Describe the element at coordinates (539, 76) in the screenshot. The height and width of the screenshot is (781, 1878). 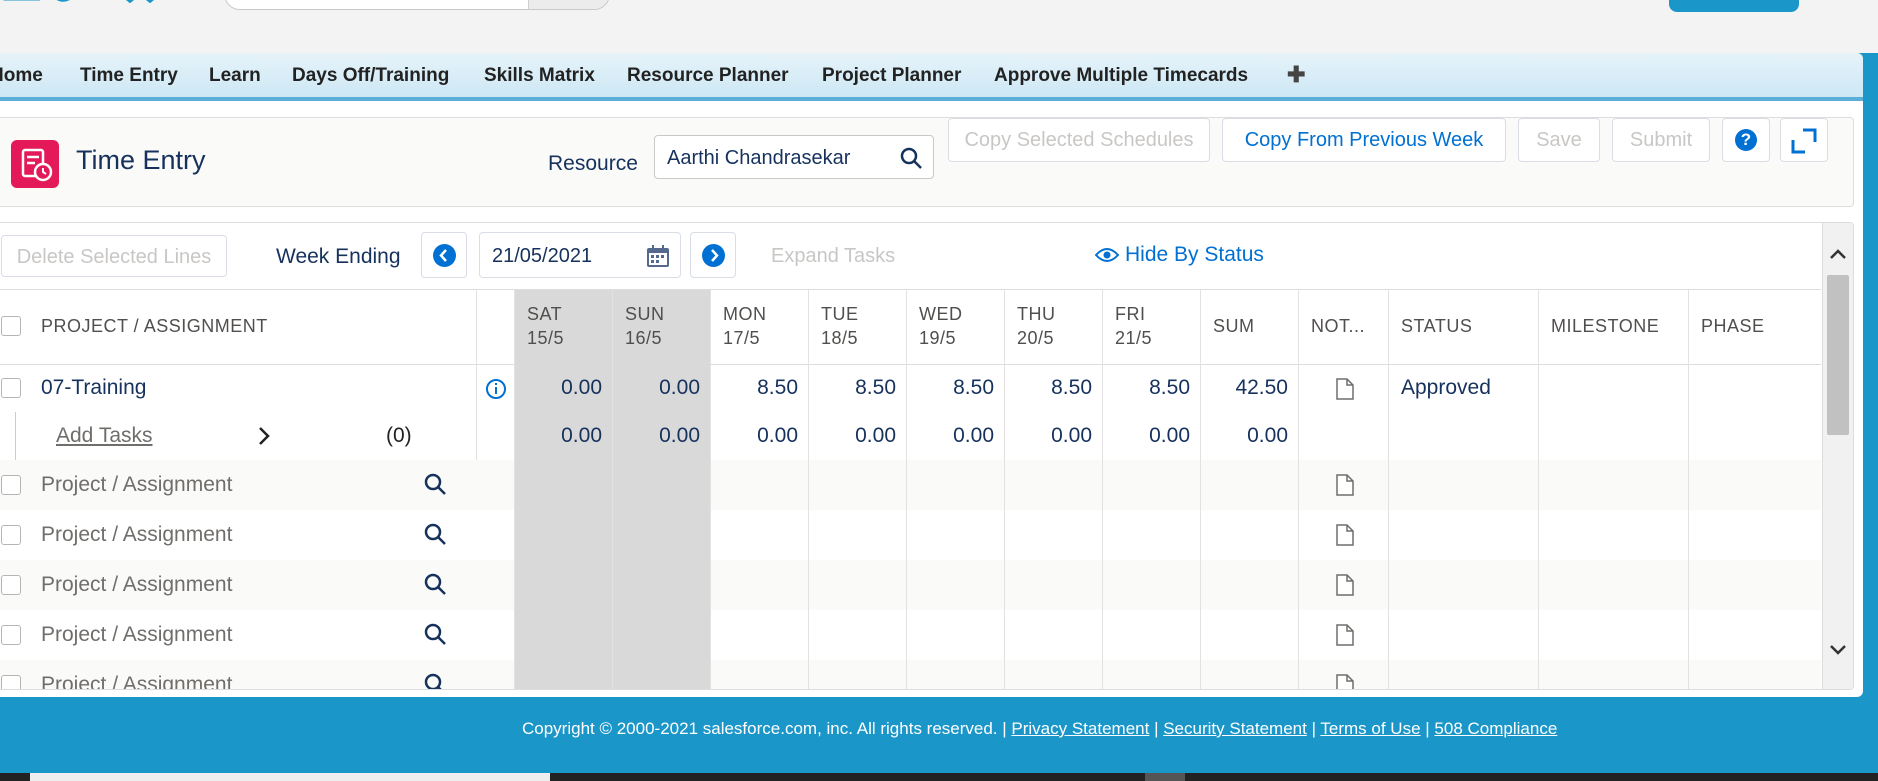
I see `tab-skills-matrix: Skills Matrix` at that location.